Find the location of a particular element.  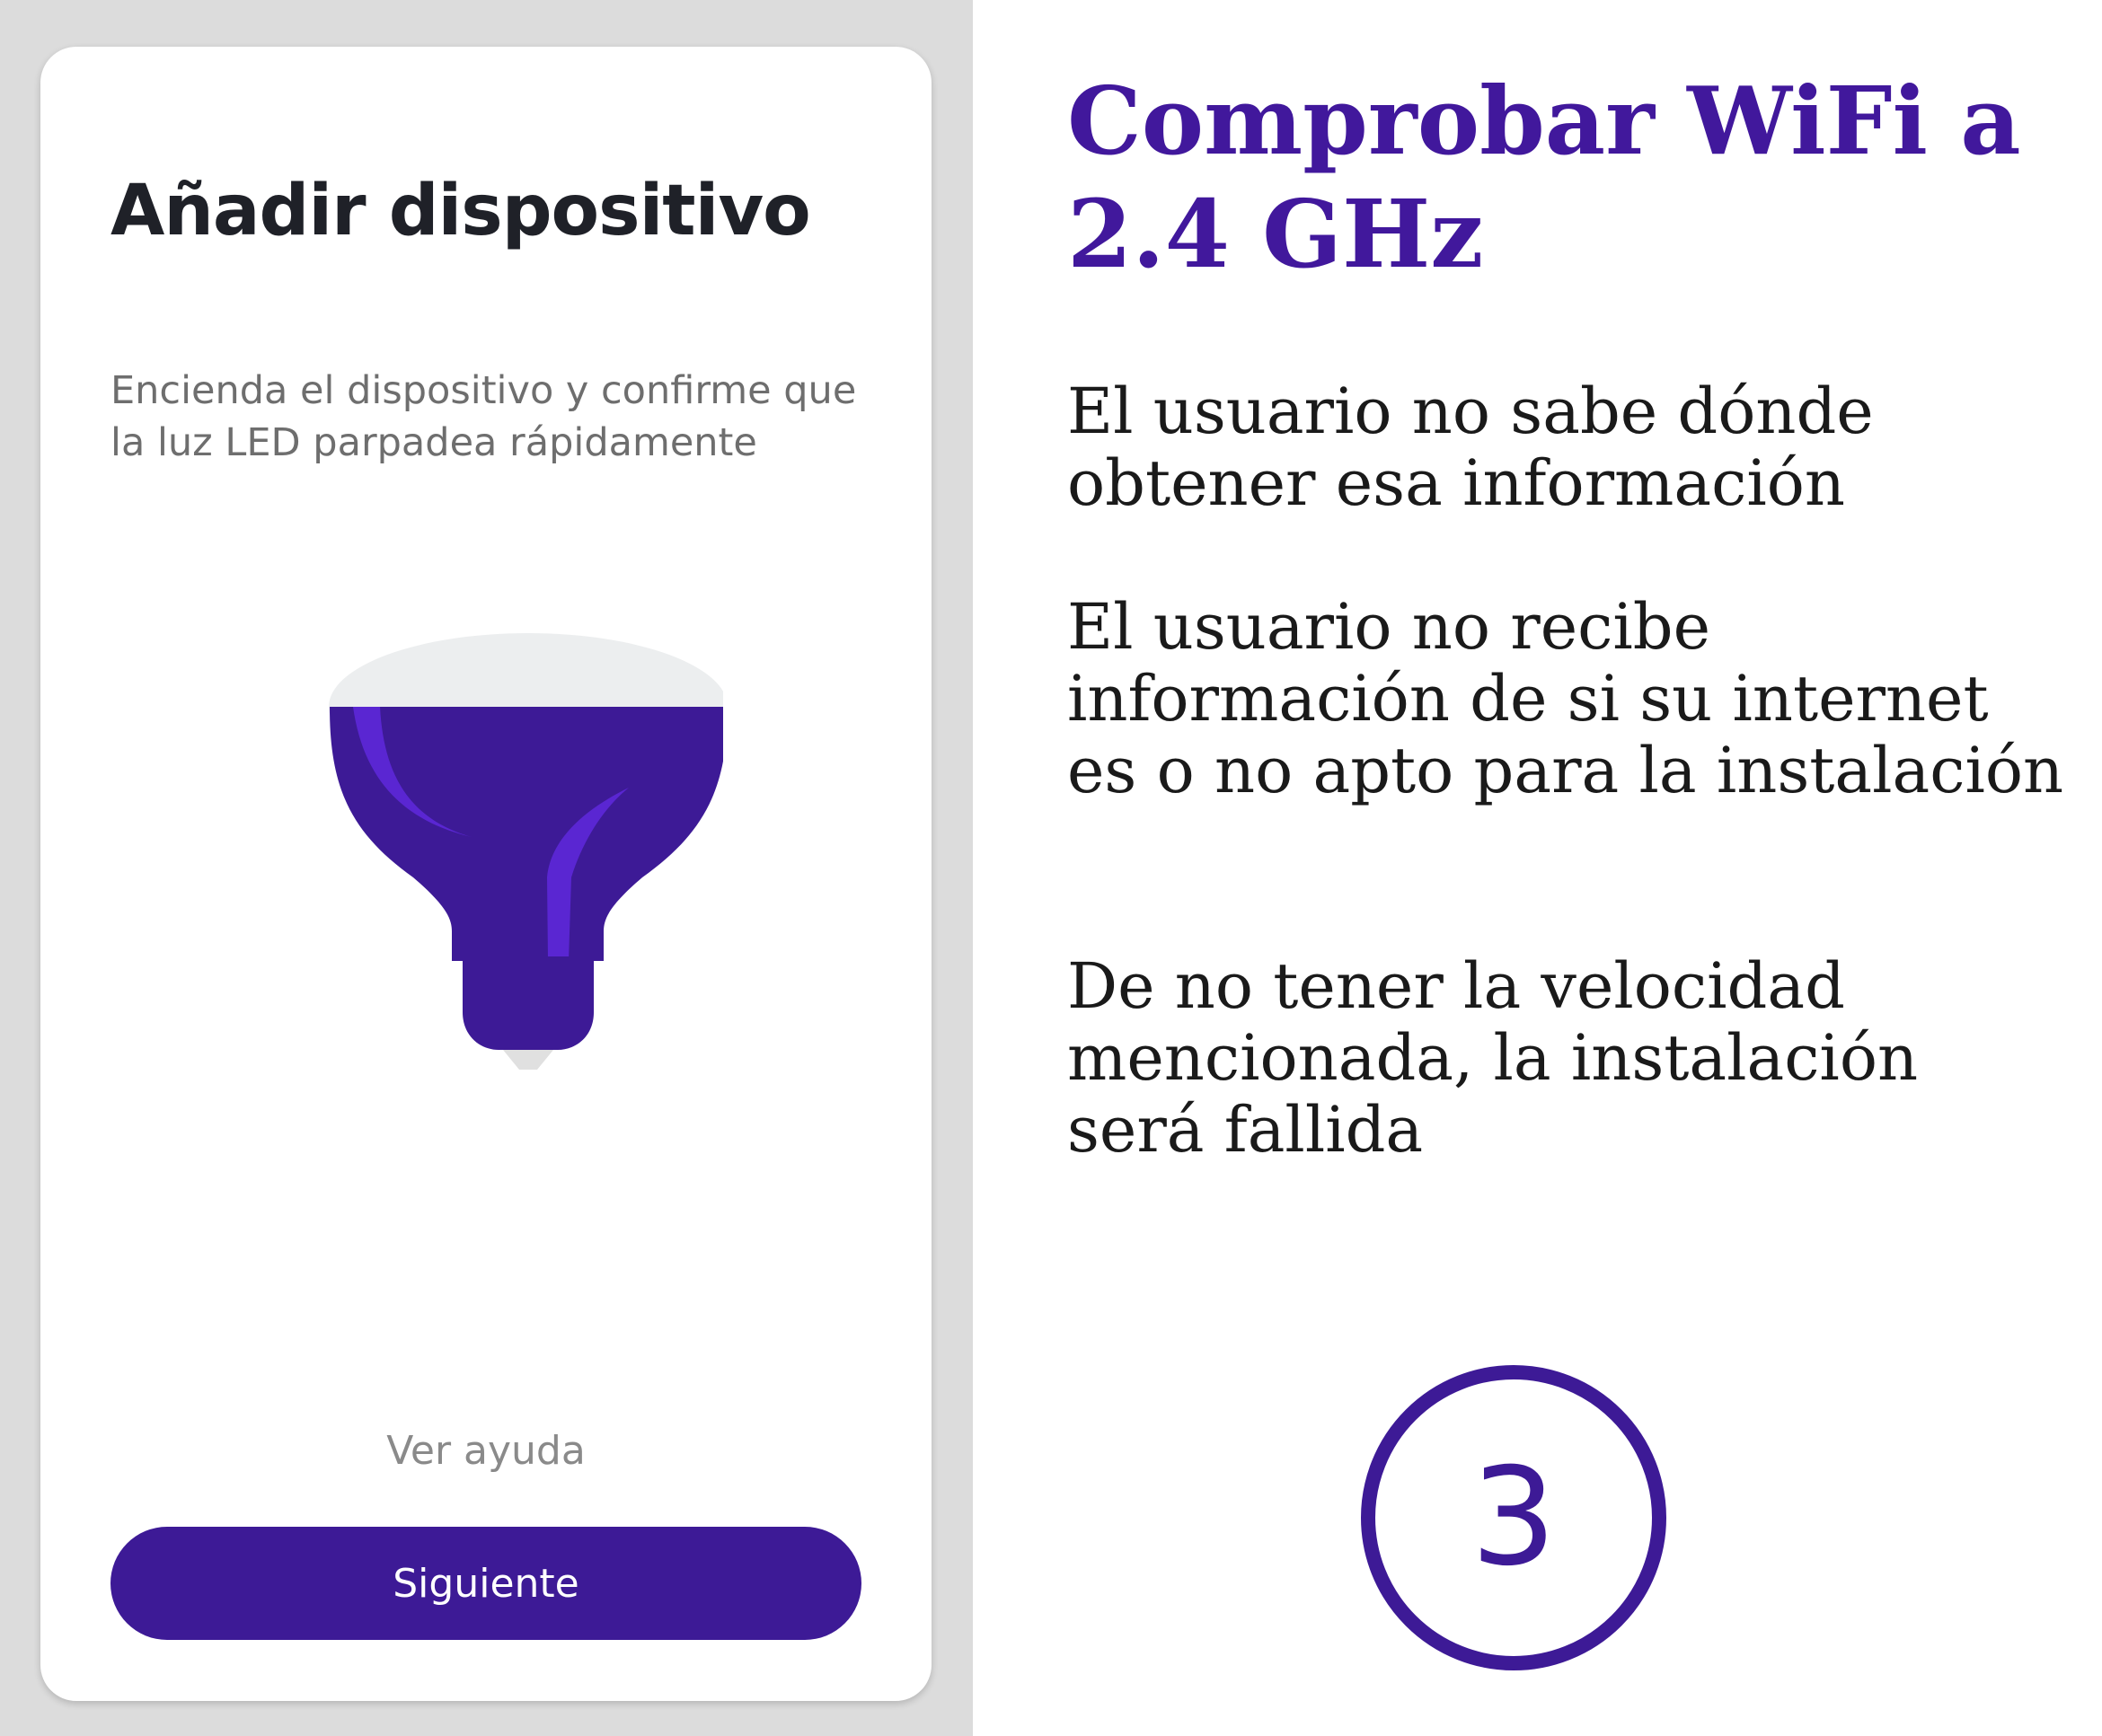

light-bulb-icon is located at coordinates (526, 852).